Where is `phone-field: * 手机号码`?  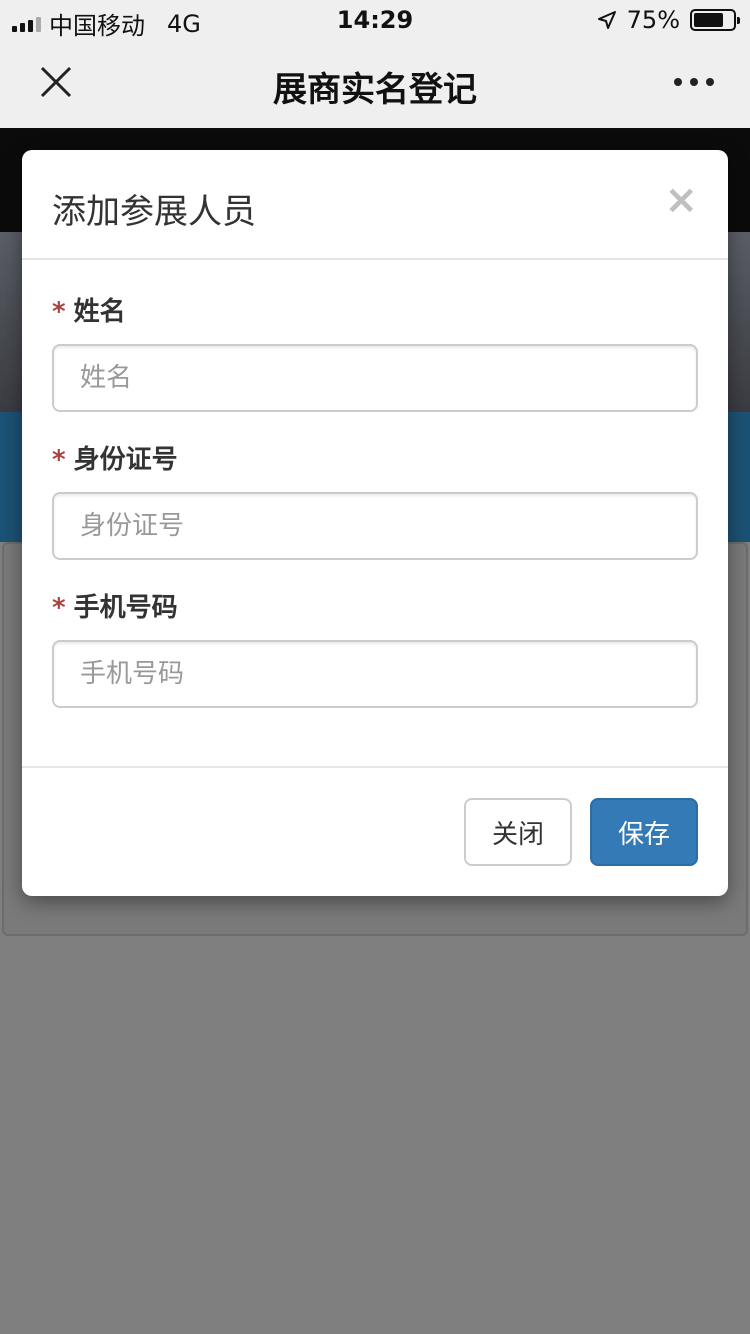
phone-field: * 手机号码 is located at coordinates (375, 650).